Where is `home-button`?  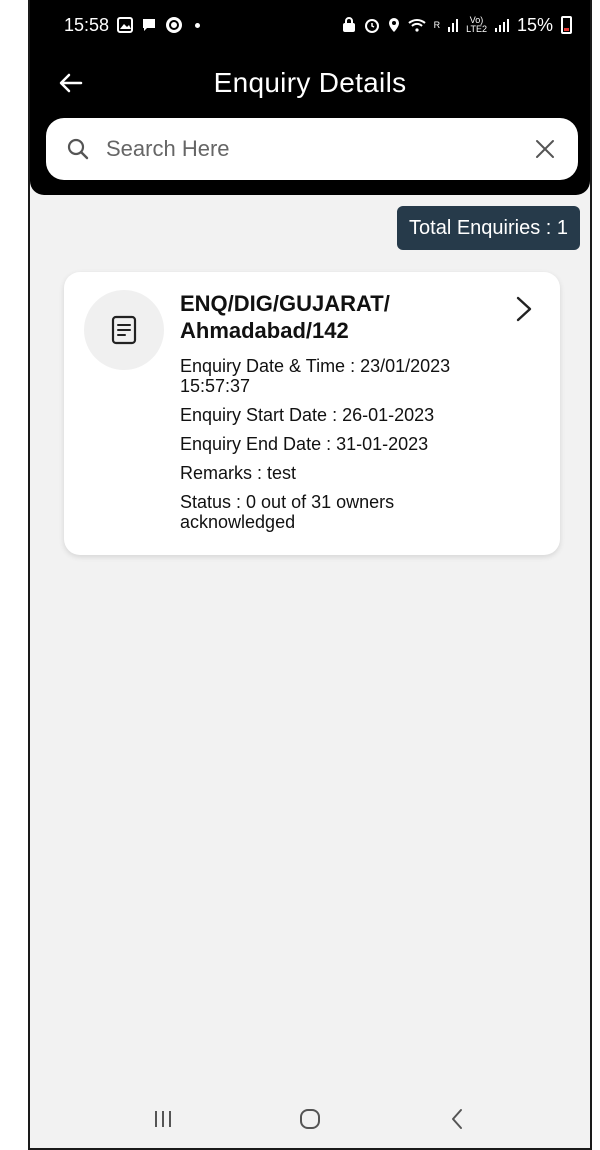 home-button is located at coordinates (310, 1119).